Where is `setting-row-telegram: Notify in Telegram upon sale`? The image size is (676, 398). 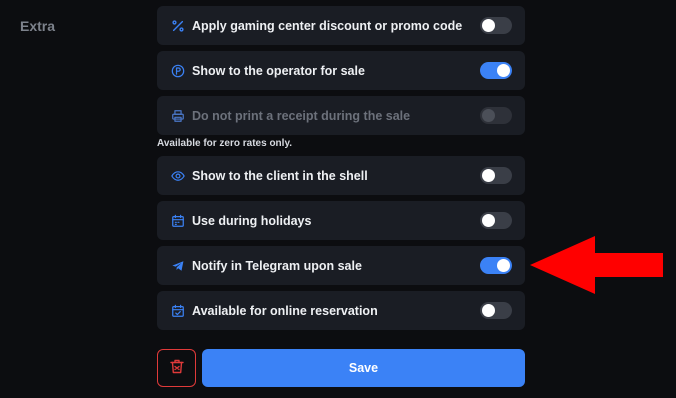 setting-row-telegram: Notify in Telegram upon sale is located at coordinates (341, 265).